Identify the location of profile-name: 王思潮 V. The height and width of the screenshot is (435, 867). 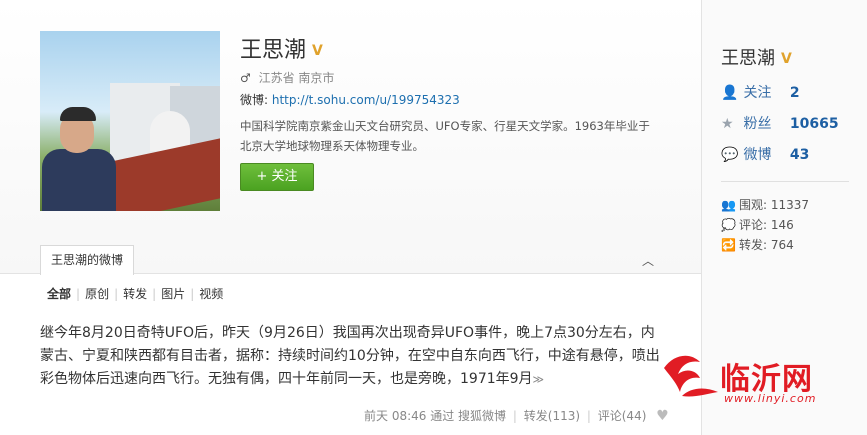
(281, 48).